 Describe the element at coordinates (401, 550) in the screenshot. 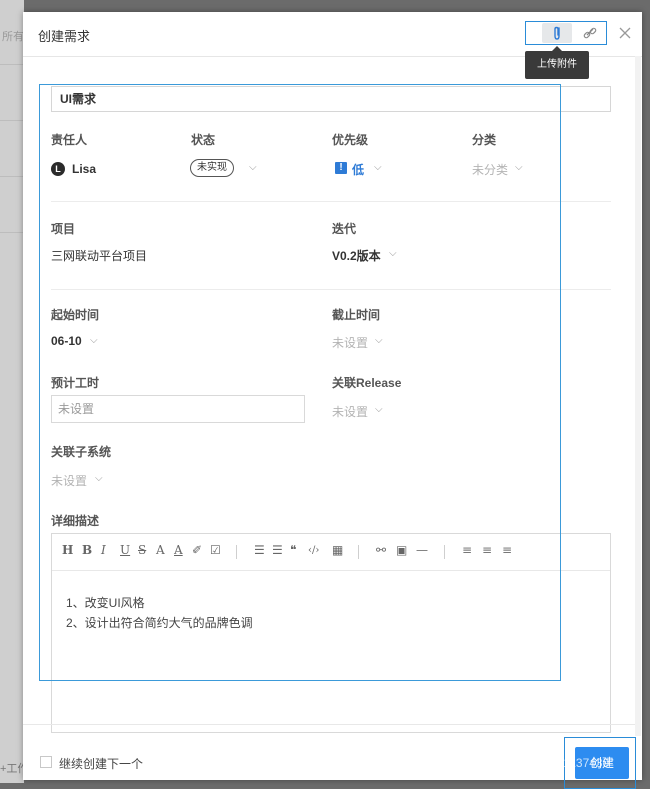

I see `image-icon: ▣` at that location.